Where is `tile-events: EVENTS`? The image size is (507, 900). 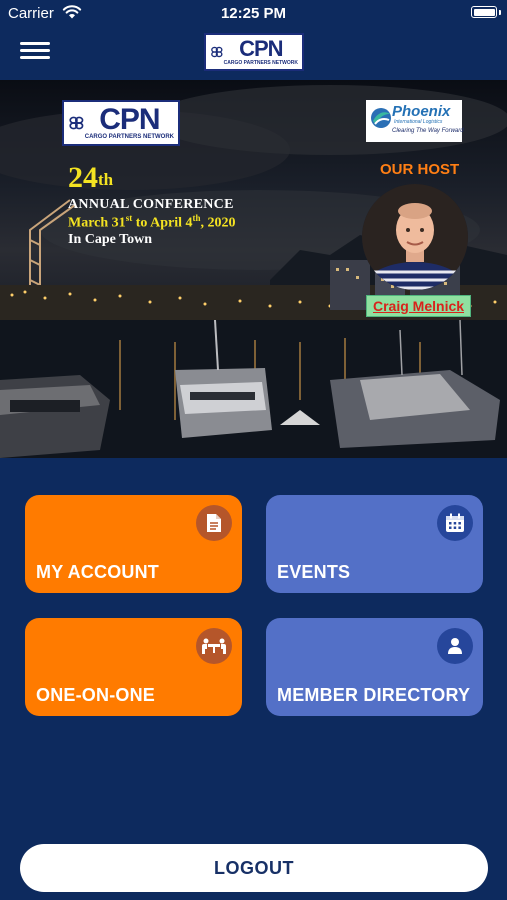
tile-events: EVENTS is located at coordinates (374, 544).